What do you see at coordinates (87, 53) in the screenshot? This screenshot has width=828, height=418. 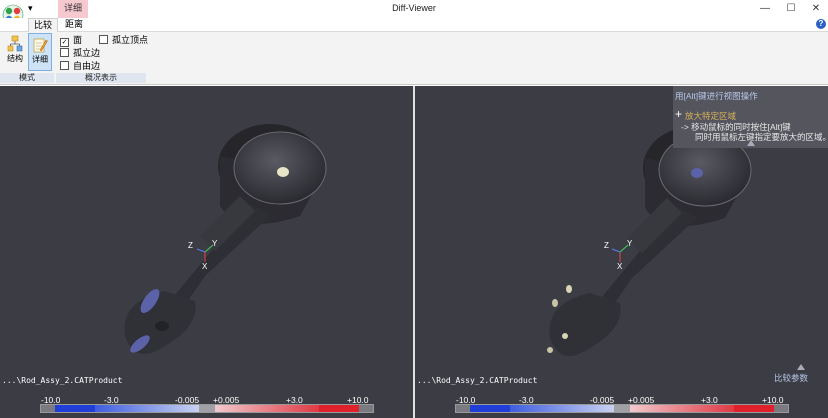 I see `checkbox-isolated-edge-label: 孤立边` at bounding box center [87, 53].